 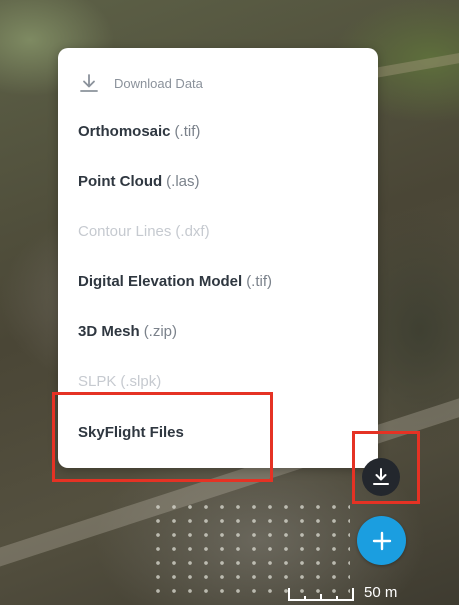 I want to click on menu-item-label: Orthomosaic, so click(x=124, y=131).